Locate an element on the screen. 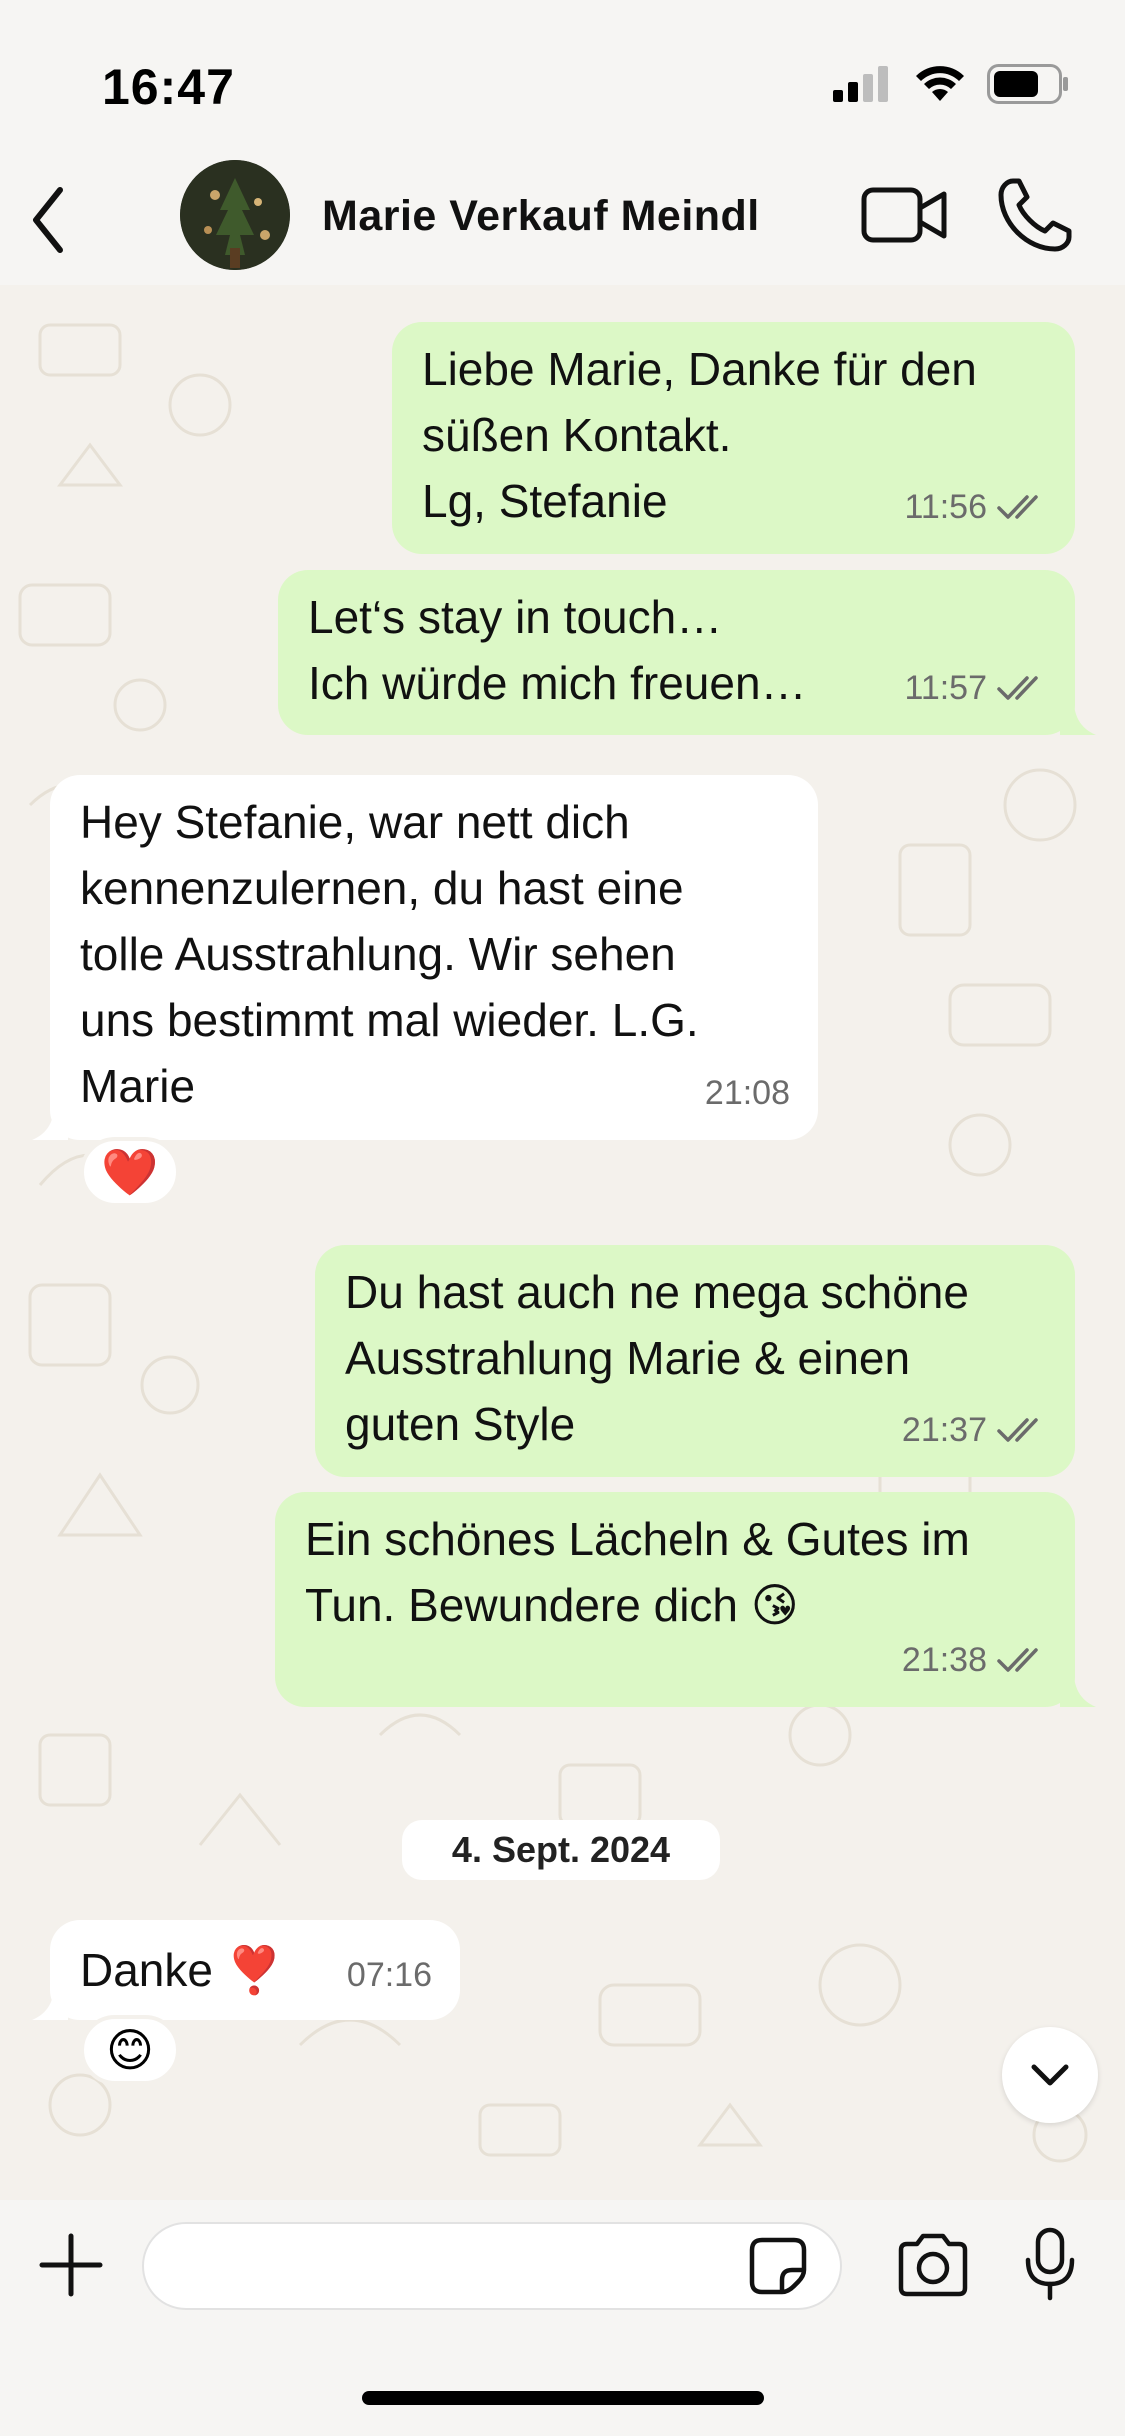 The image size is (1125, 2436). message-time: 21:38 is located at coordinates (944, 1660).